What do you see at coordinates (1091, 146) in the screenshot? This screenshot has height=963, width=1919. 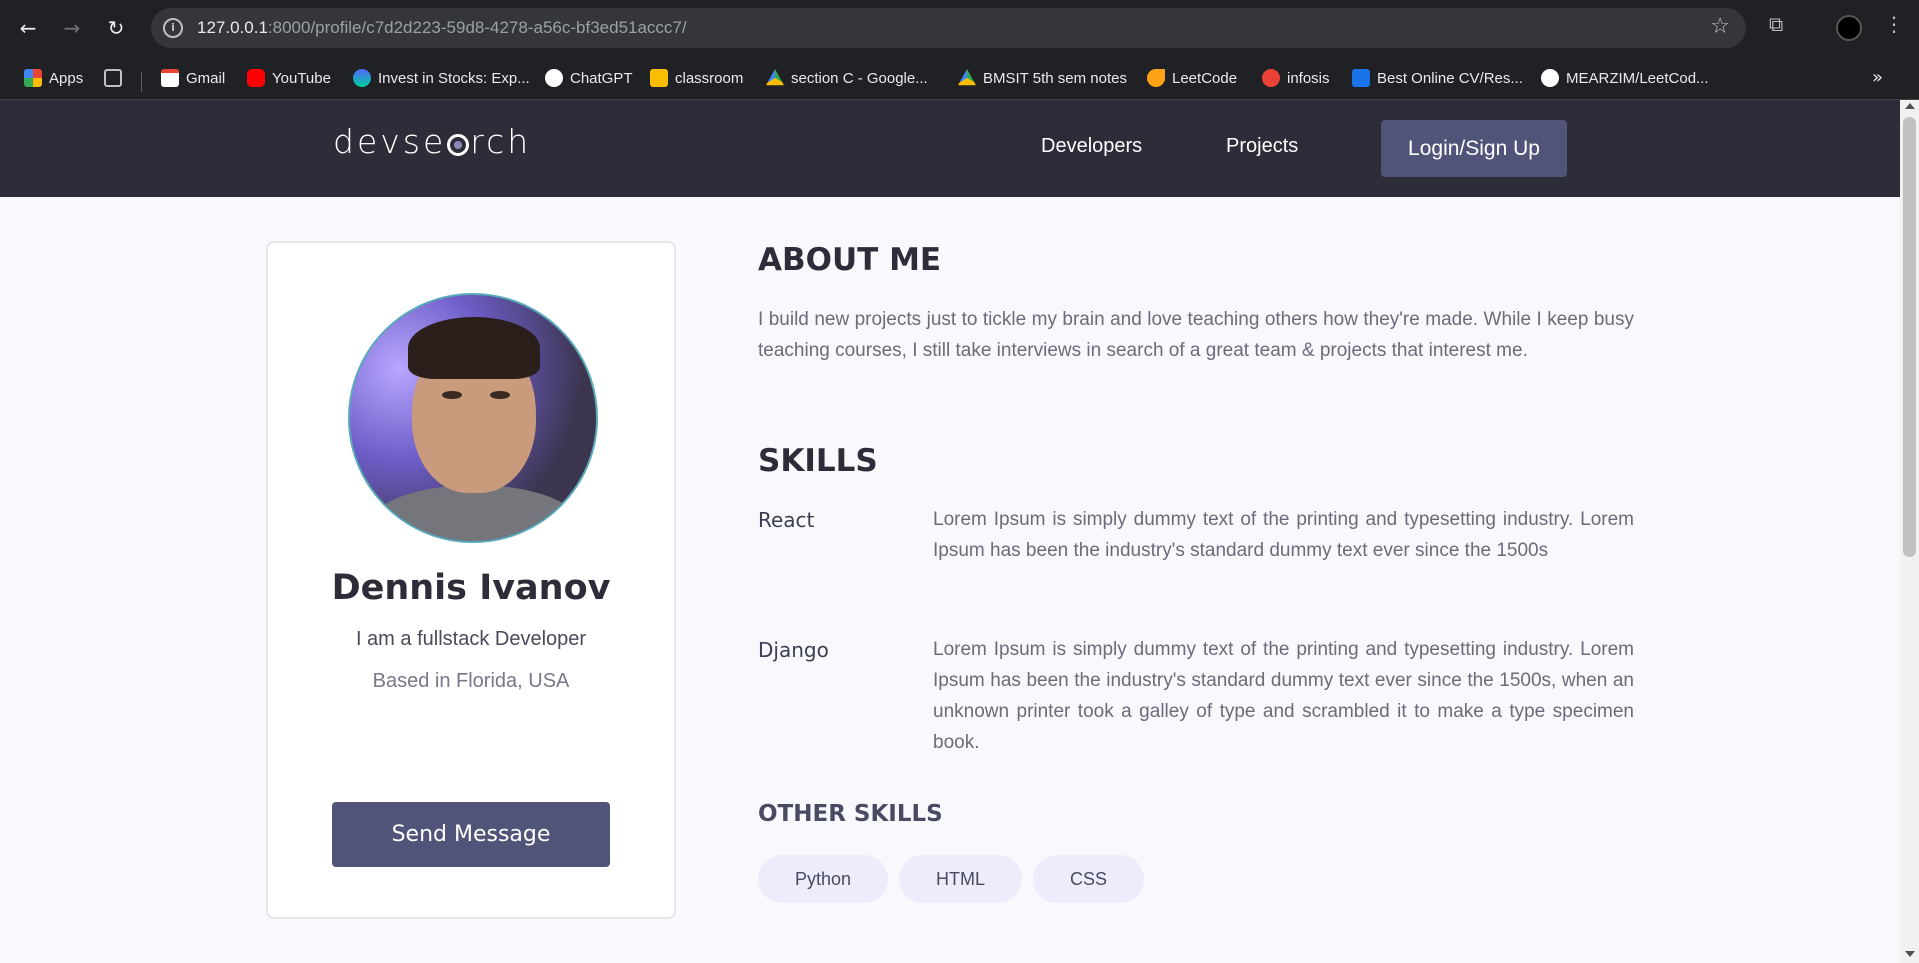 I see `nav-developers: Developers` at bounding box center [1091, 146].